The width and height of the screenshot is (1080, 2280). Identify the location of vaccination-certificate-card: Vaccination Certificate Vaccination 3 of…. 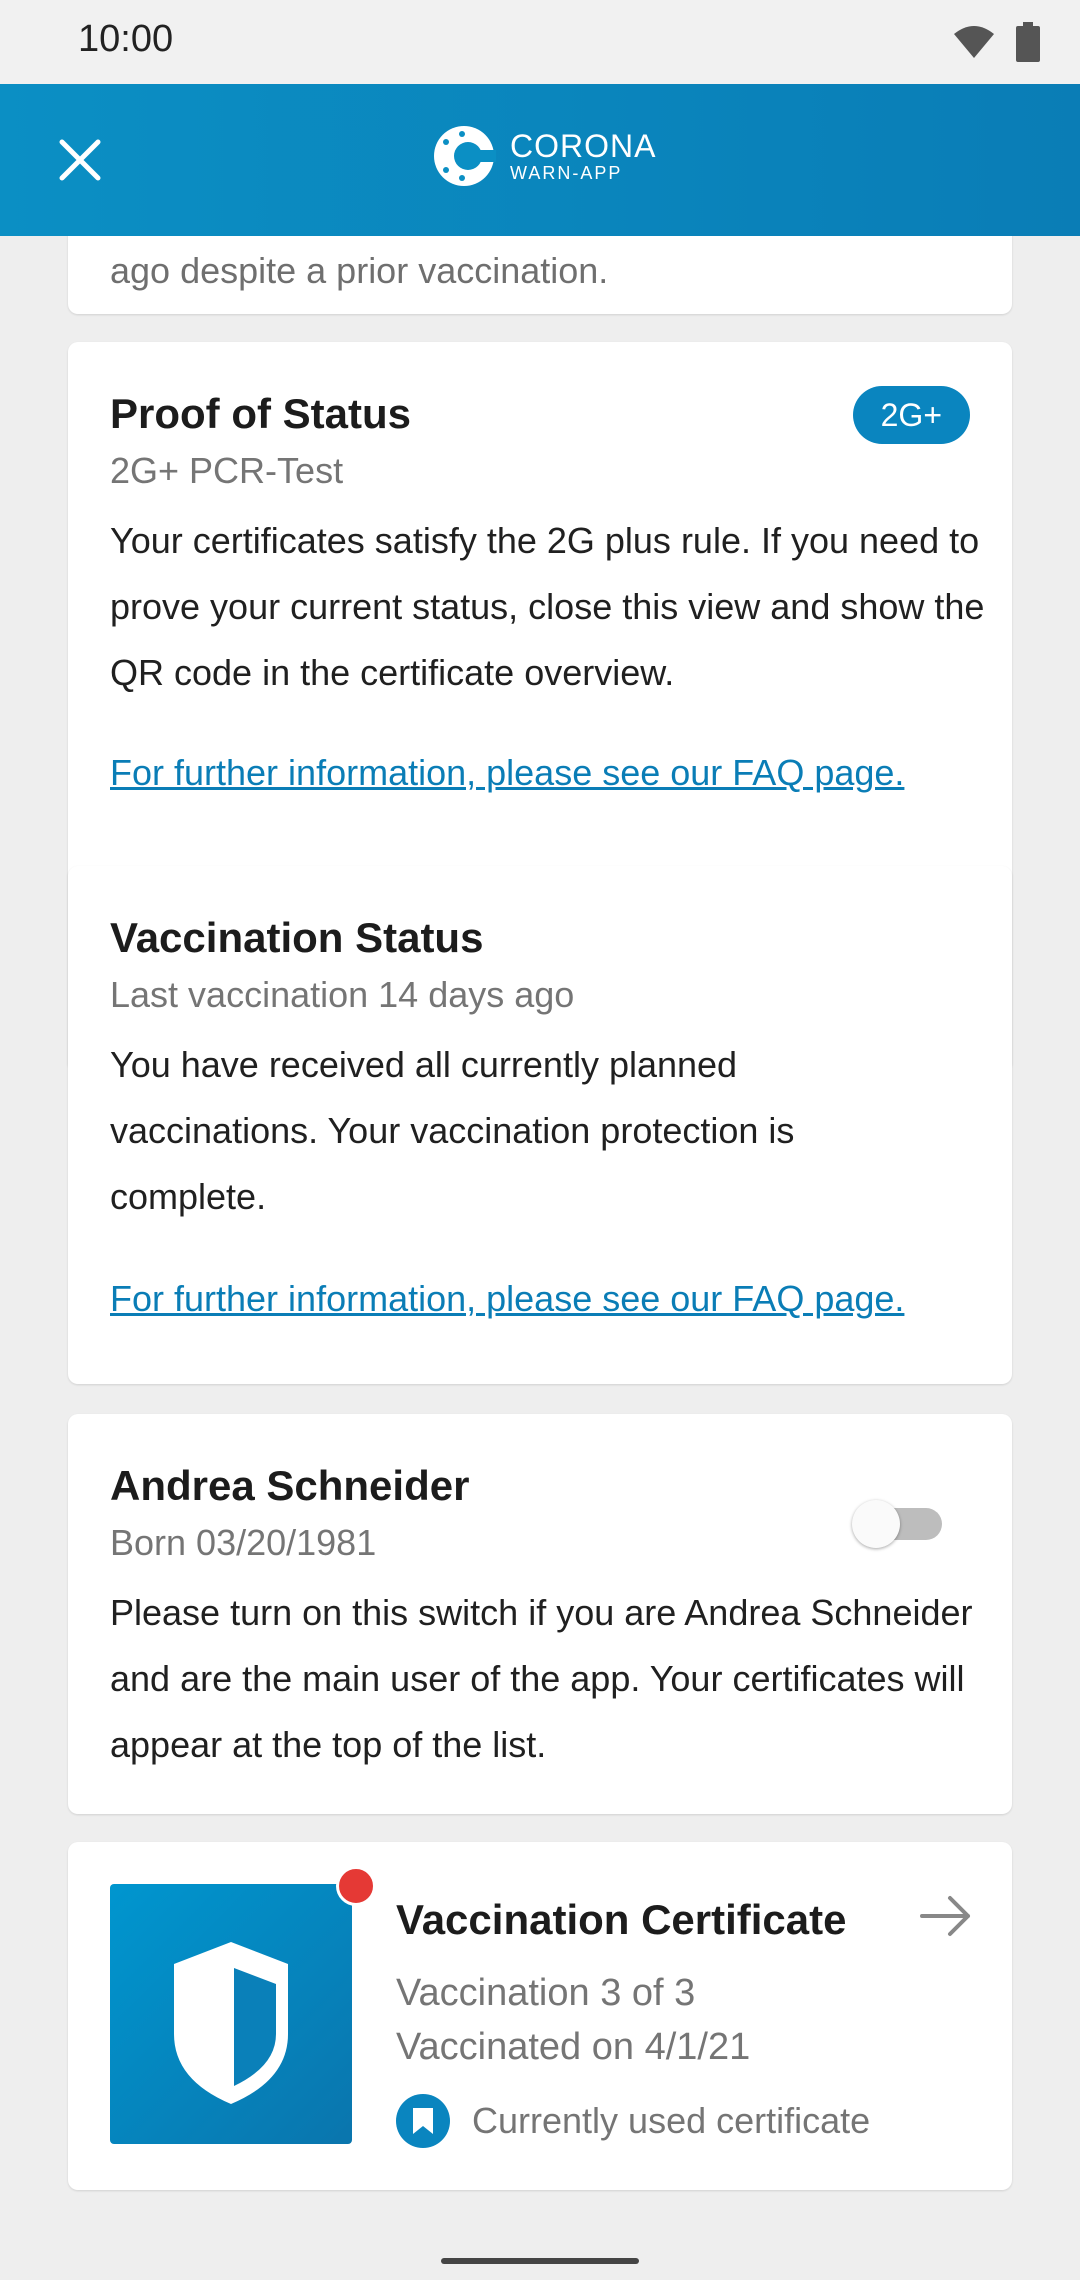
(540, 2016).